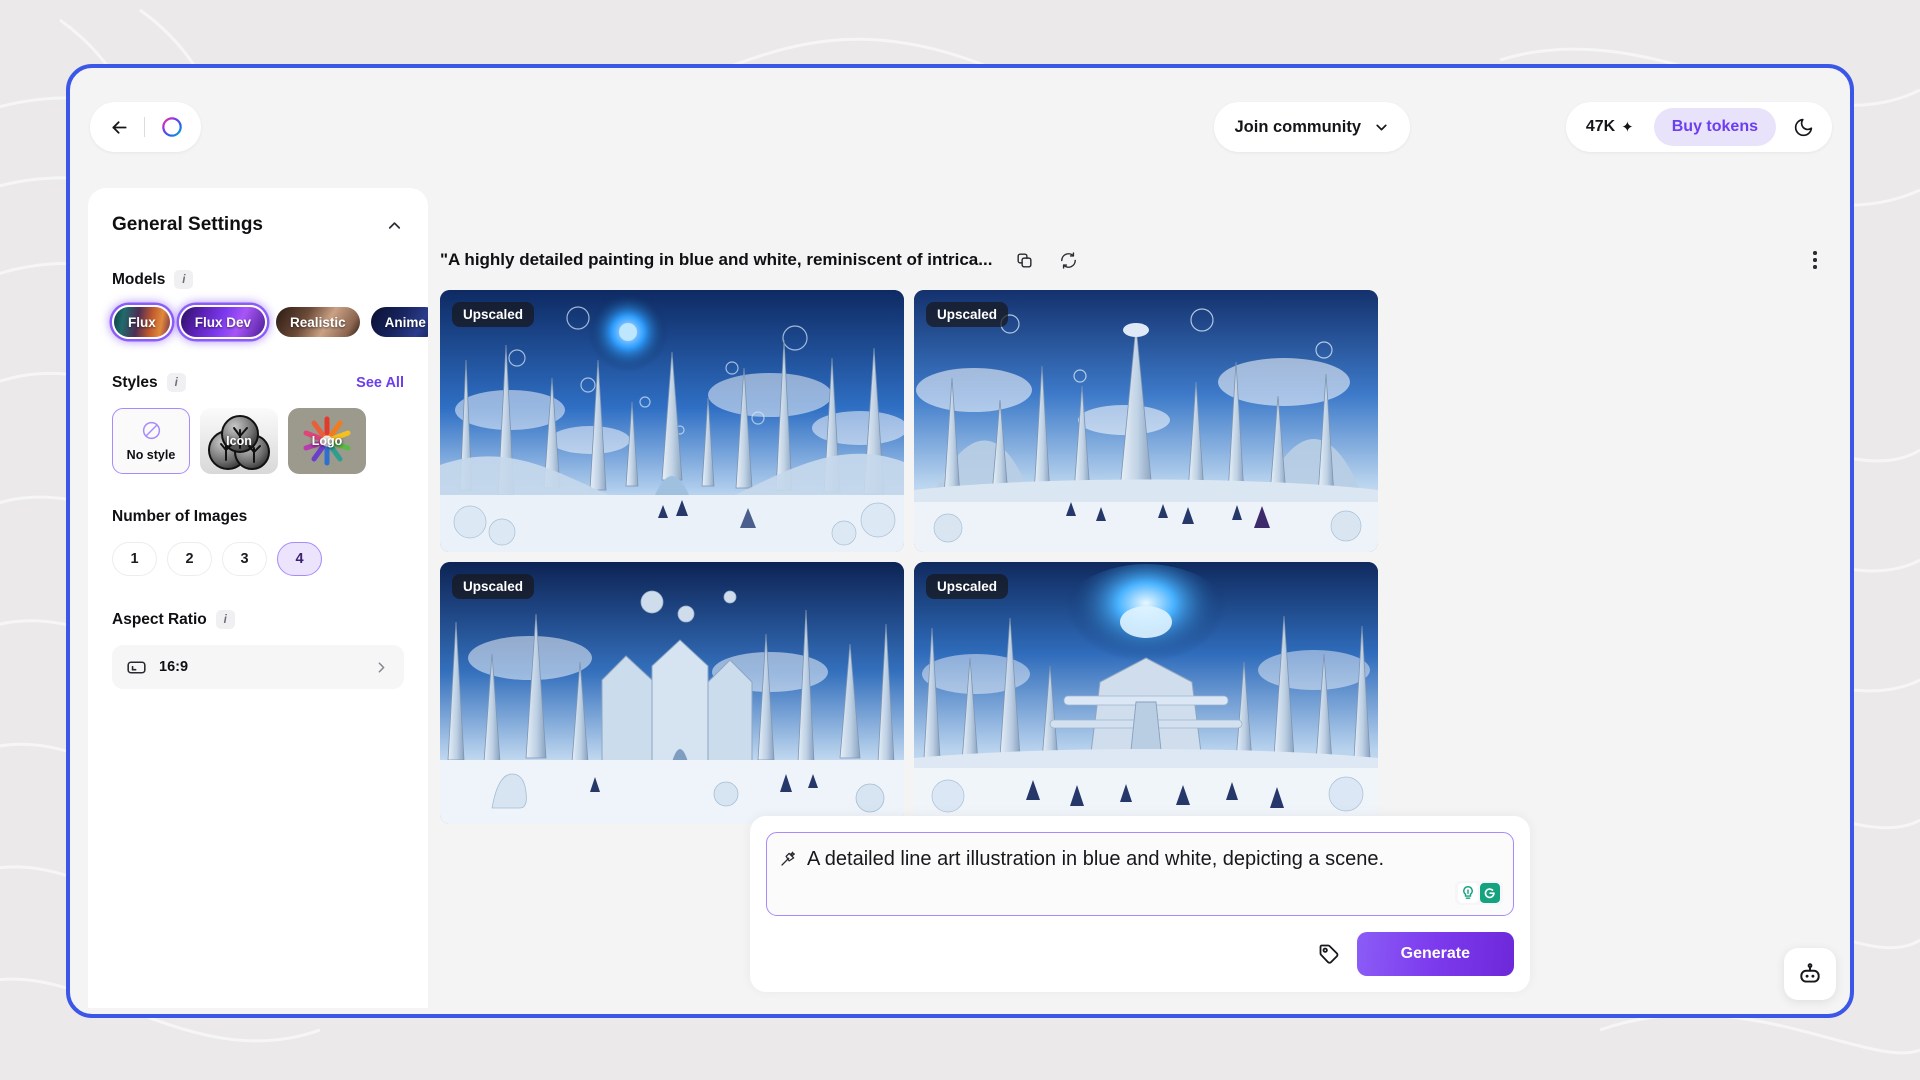 The width and height of the screenshot is (1920, 1080). I want to click on style-card-no-style: No style, so click(151, 441).